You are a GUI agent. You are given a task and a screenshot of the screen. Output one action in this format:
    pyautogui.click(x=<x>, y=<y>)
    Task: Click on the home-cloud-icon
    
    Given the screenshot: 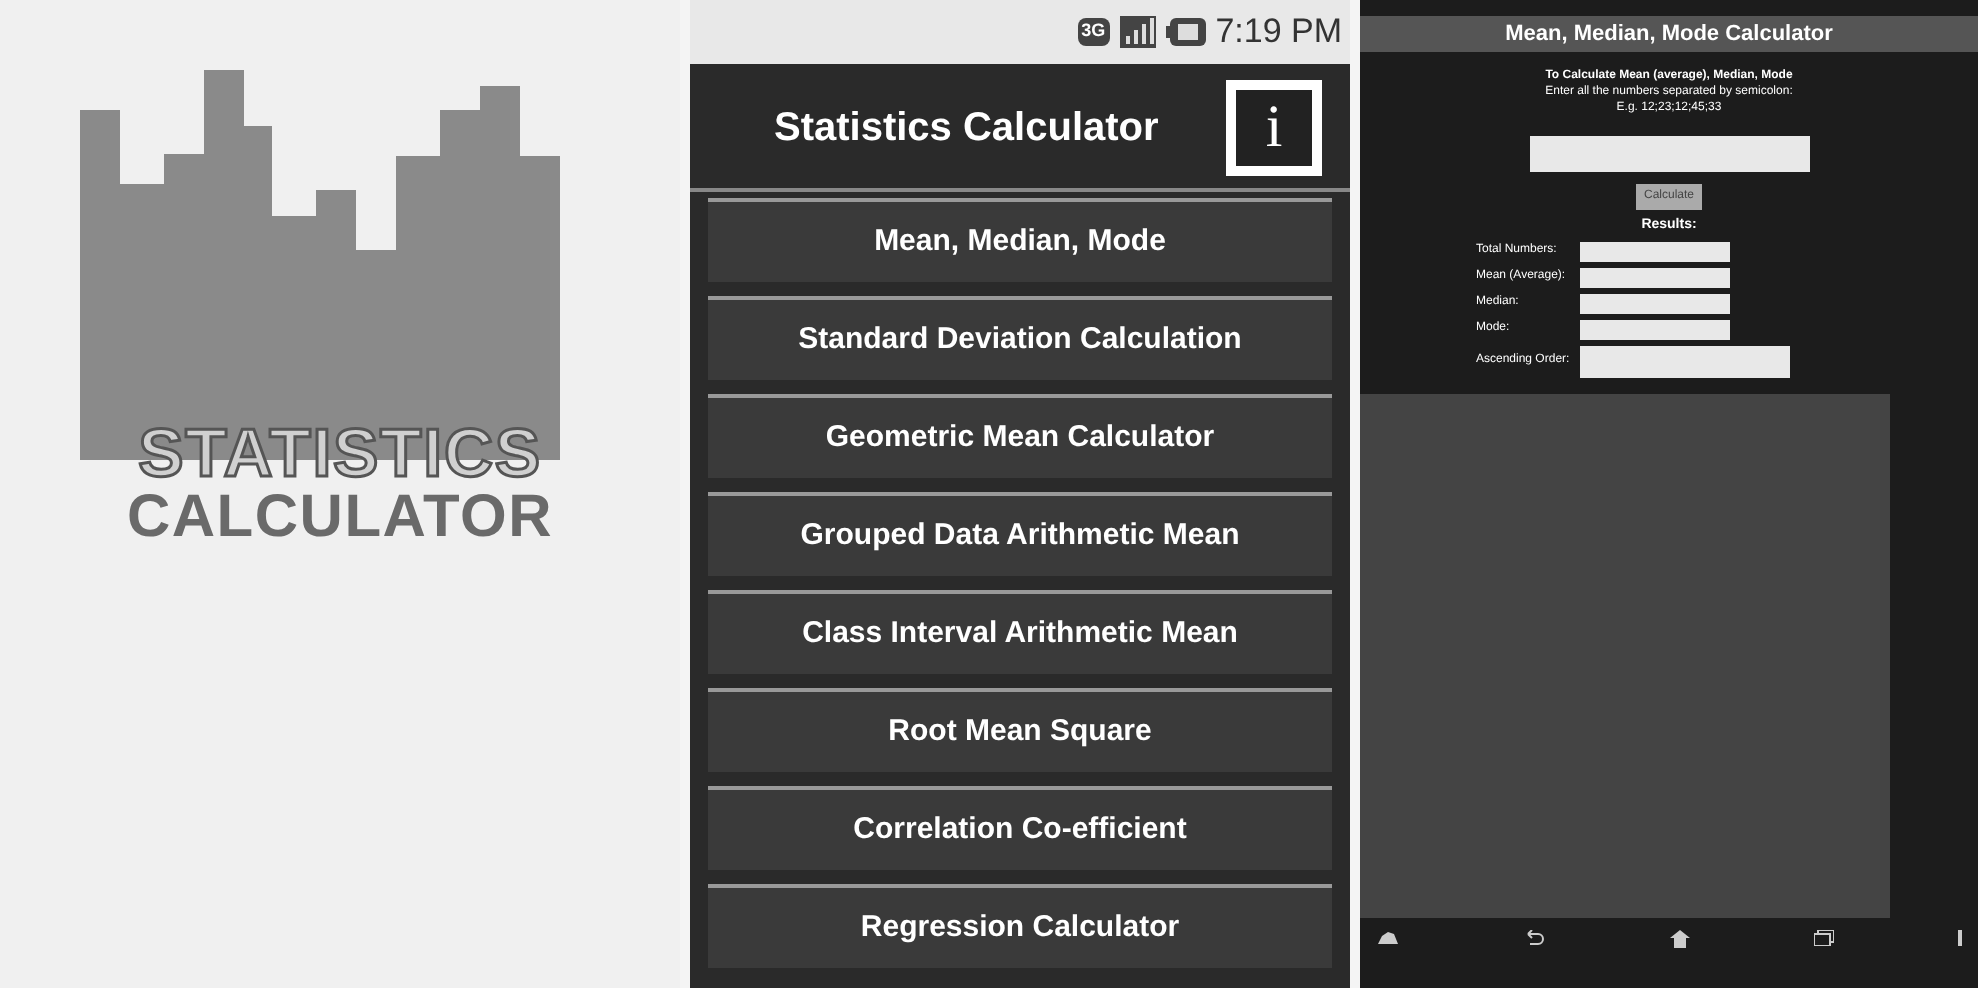 What is the action you would take?
    pyautogui.click(x=1388, y=938)
    